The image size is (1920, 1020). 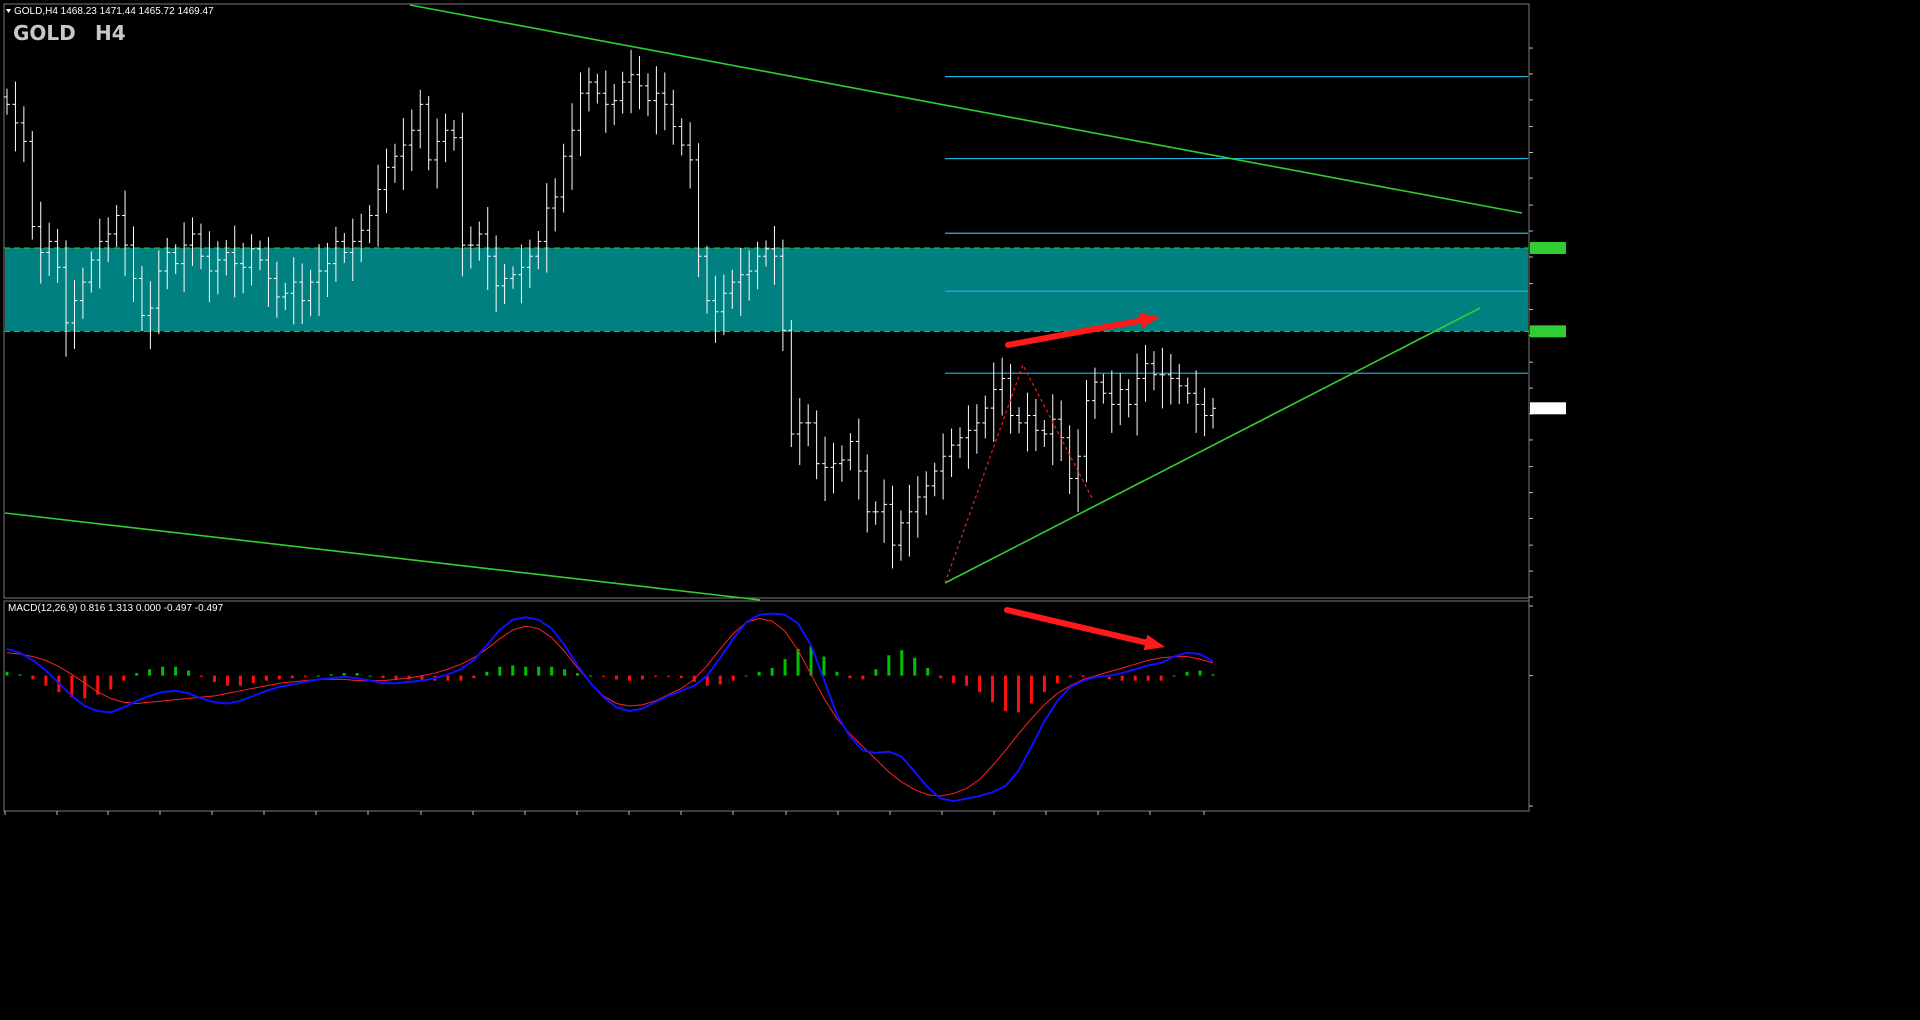 What do you see at coordinates (1548, 247) in the screenshot?
I see `zone-high-badge` at bounding box center [1548, 247].